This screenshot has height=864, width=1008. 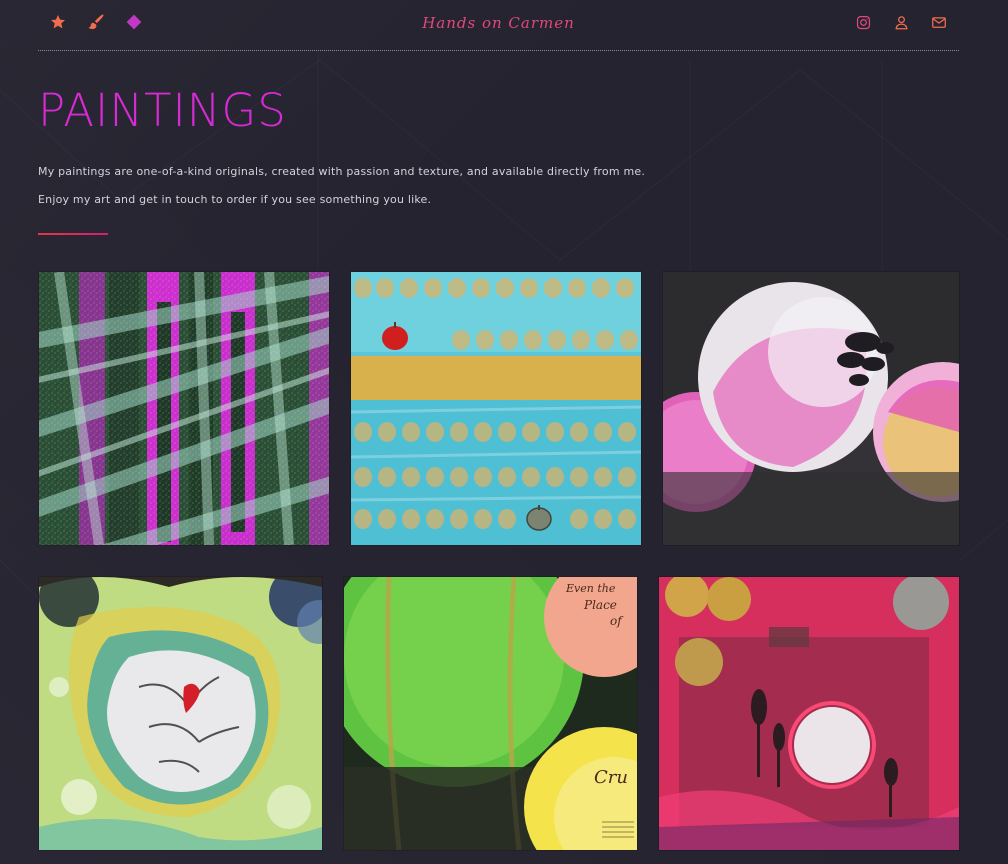 I want to click on painting-5-artwork: Even the Place of Cru, so click(x=490, y=713).